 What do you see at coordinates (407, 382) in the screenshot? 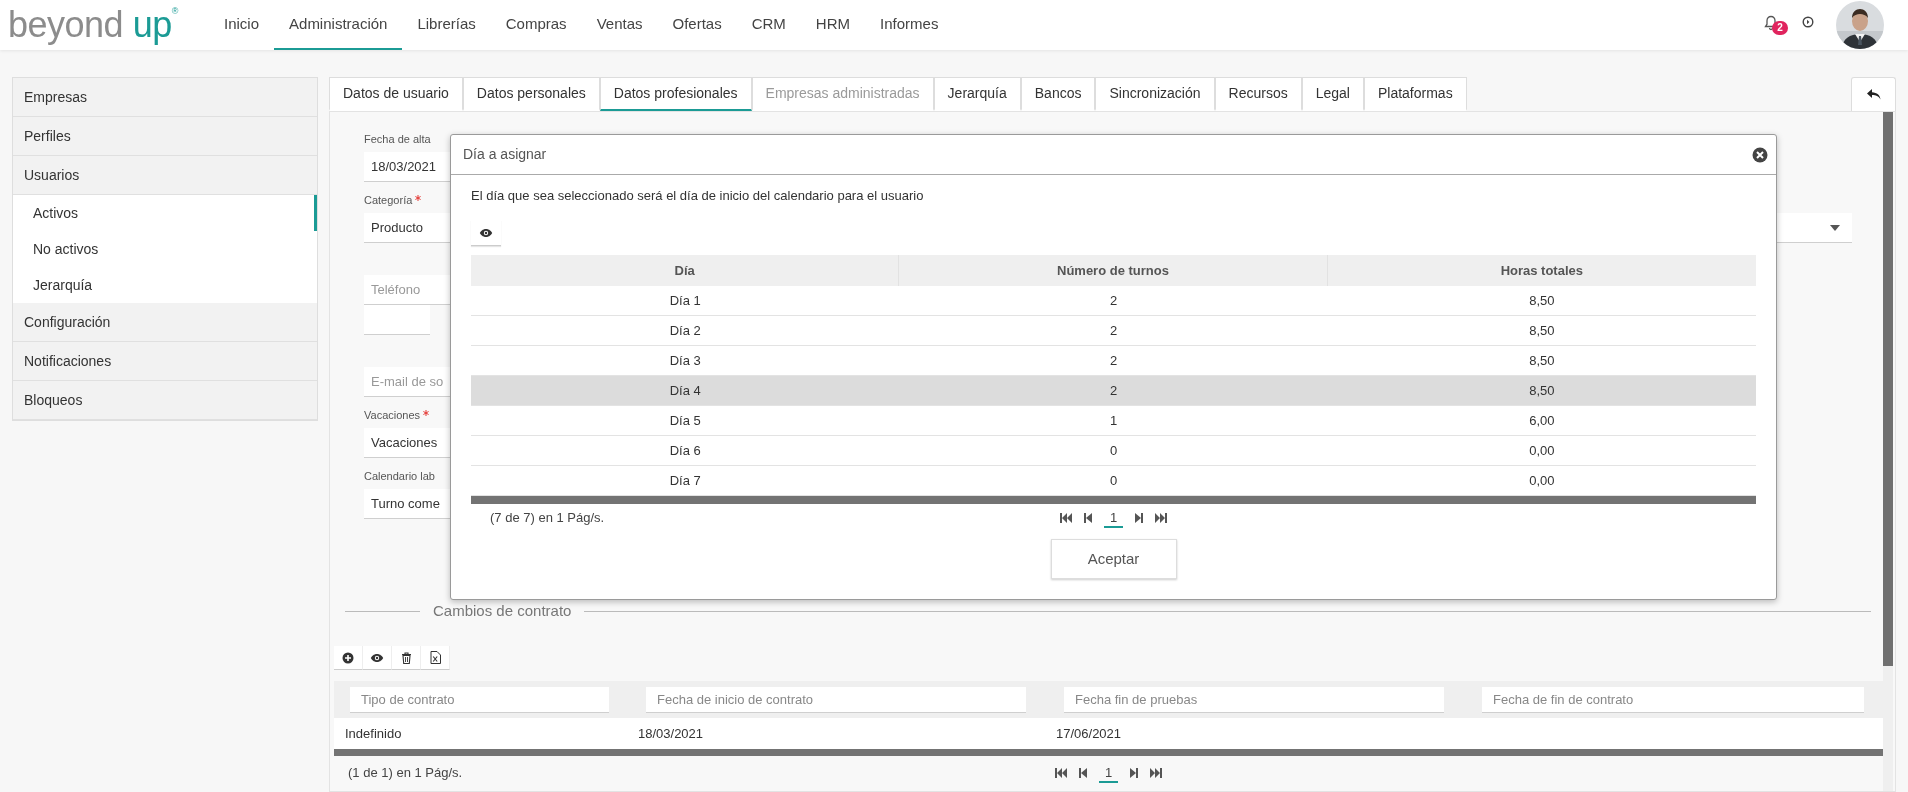
I see `input-field: E-mail de so` at bounding box center [407, 382].